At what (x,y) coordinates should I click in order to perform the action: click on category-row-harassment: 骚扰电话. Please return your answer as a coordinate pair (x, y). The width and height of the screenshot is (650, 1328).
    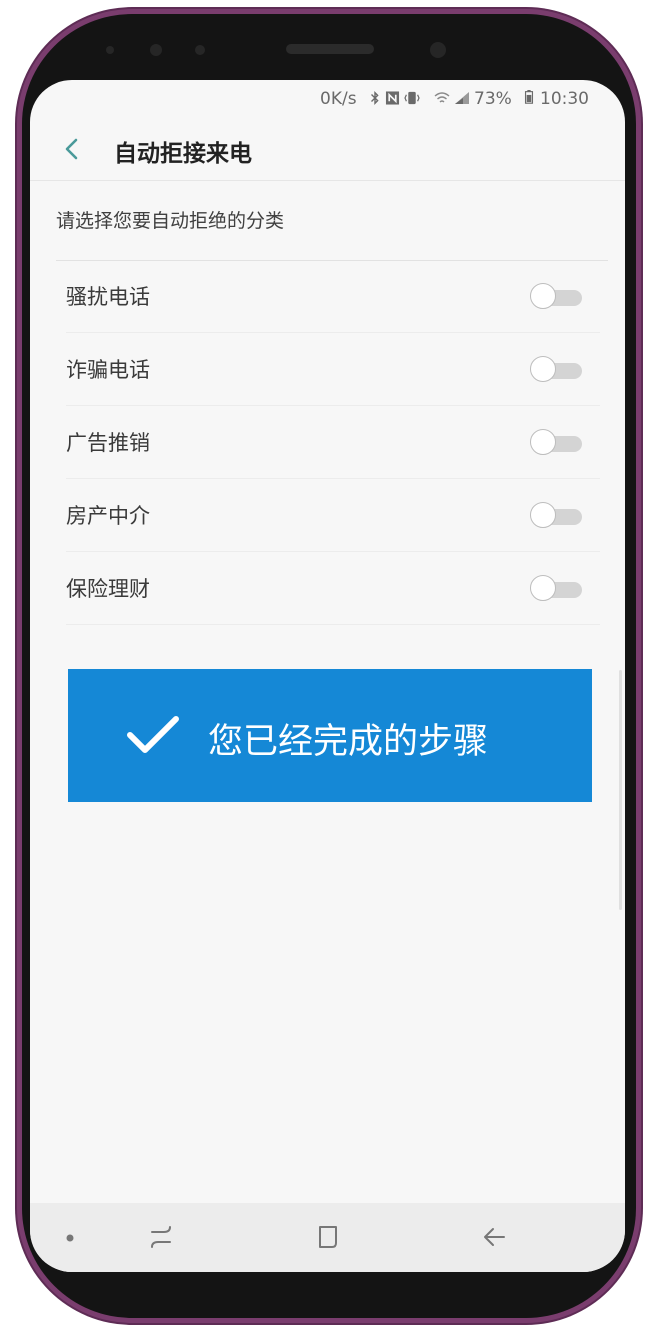
    Looking at the image, I should click on (327, 297).